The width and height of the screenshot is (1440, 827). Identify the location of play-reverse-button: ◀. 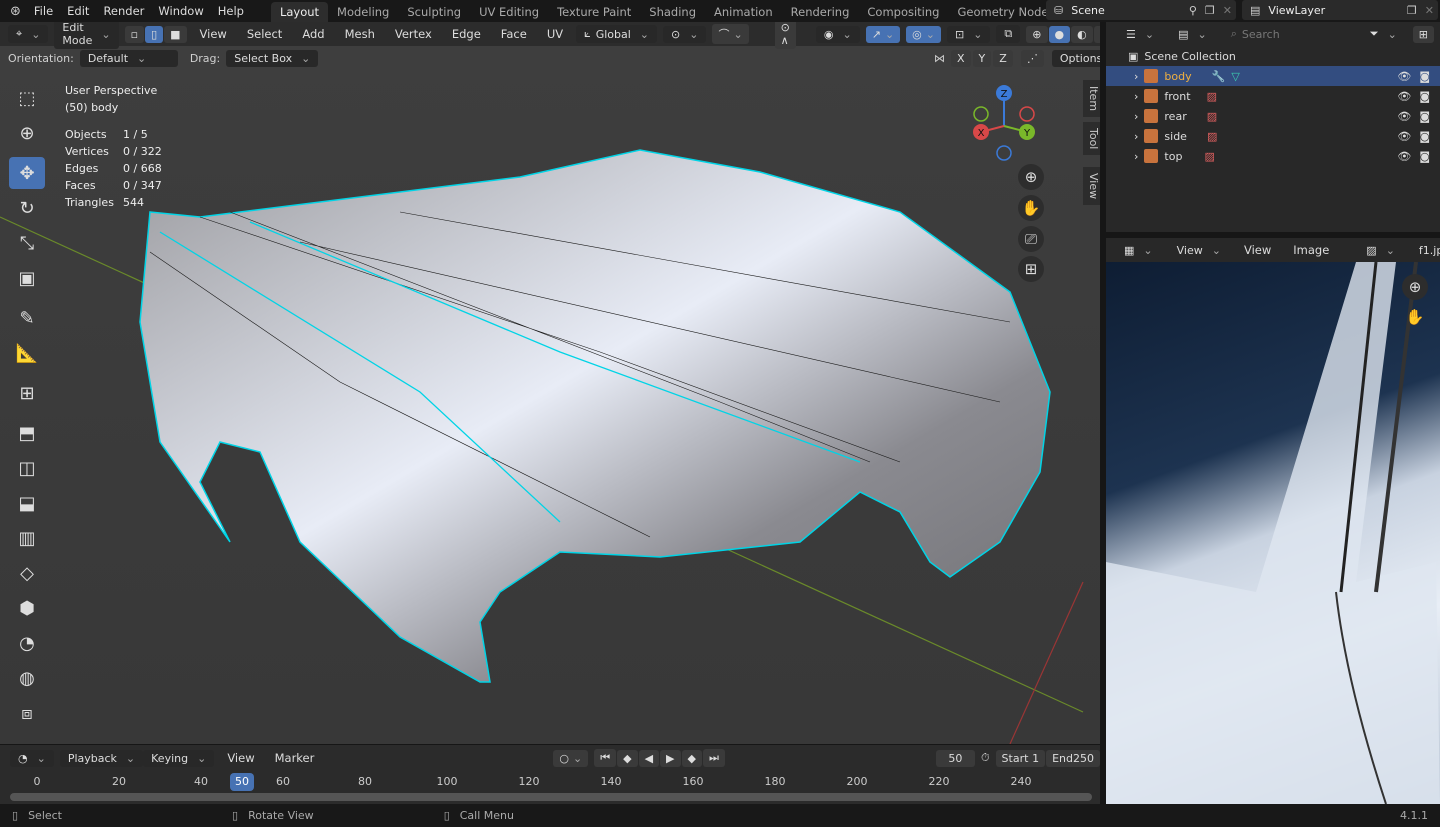
(649, 758).